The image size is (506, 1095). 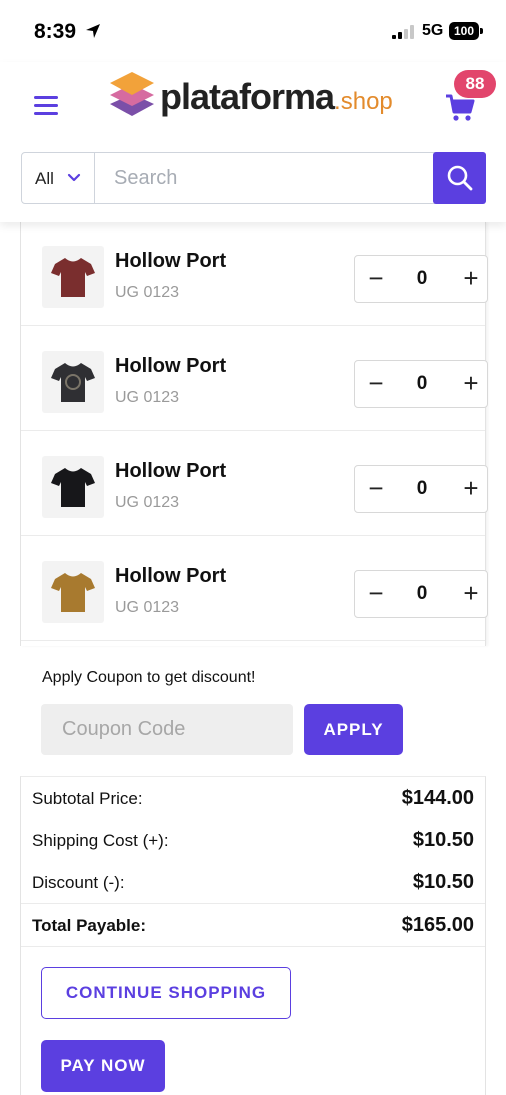 What do you see at coordinates (55, 31) in the screenshot?
I see `status-time: 8:39` at bounding box center [55, 31].